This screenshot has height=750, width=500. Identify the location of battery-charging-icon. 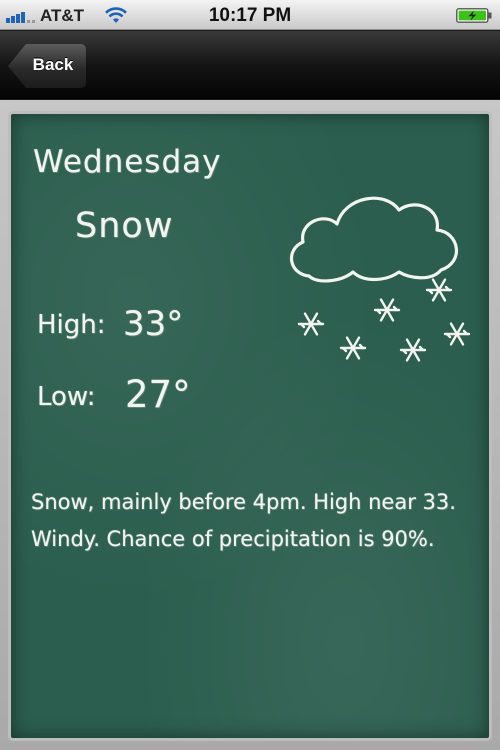
(474, 15).